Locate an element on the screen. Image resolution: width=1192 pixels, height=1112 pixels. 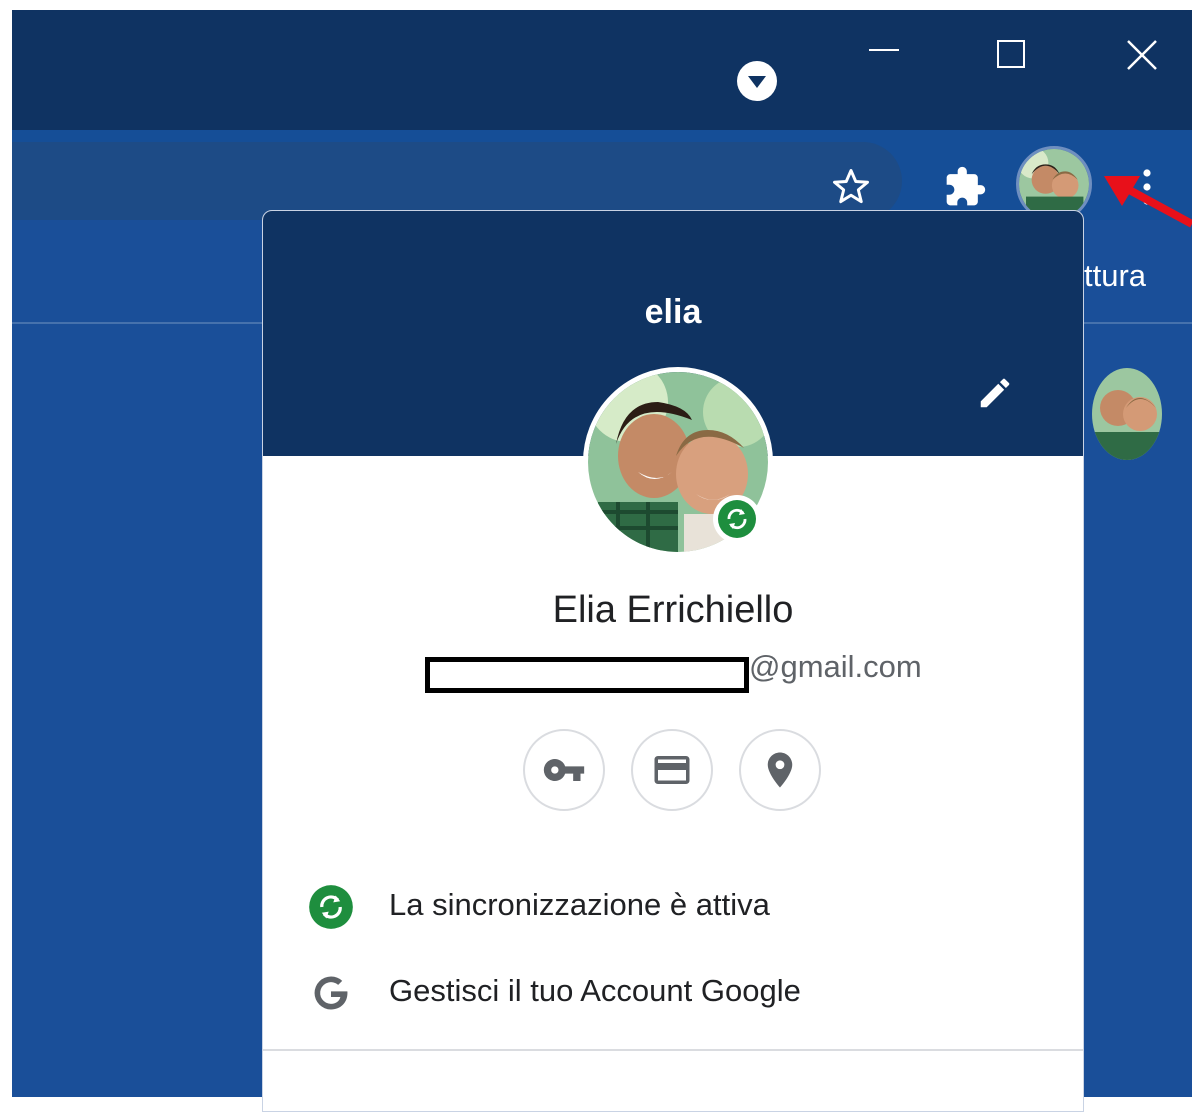
title-bar is located at coordinates (602, 70).